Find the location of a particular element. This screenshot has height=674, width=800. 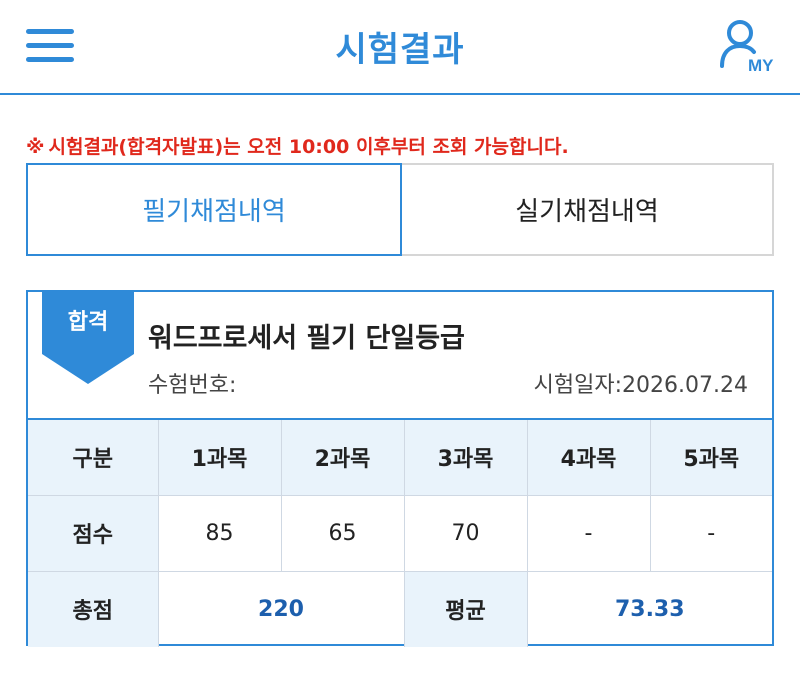

scores-label: 점수 is located at coordinates (93, 533).